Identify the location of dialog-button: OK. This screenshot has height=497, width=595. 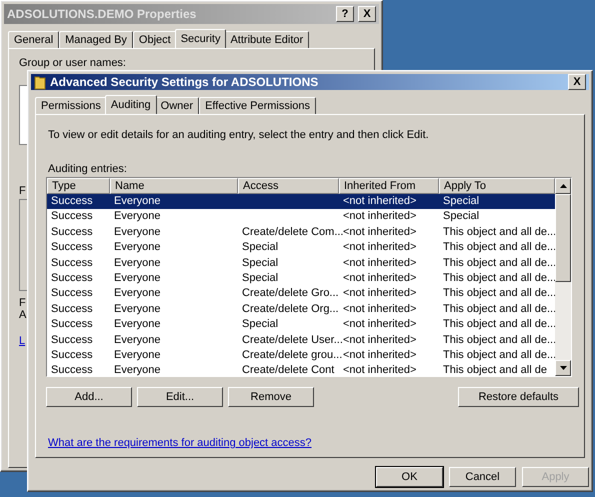
(409, 477).